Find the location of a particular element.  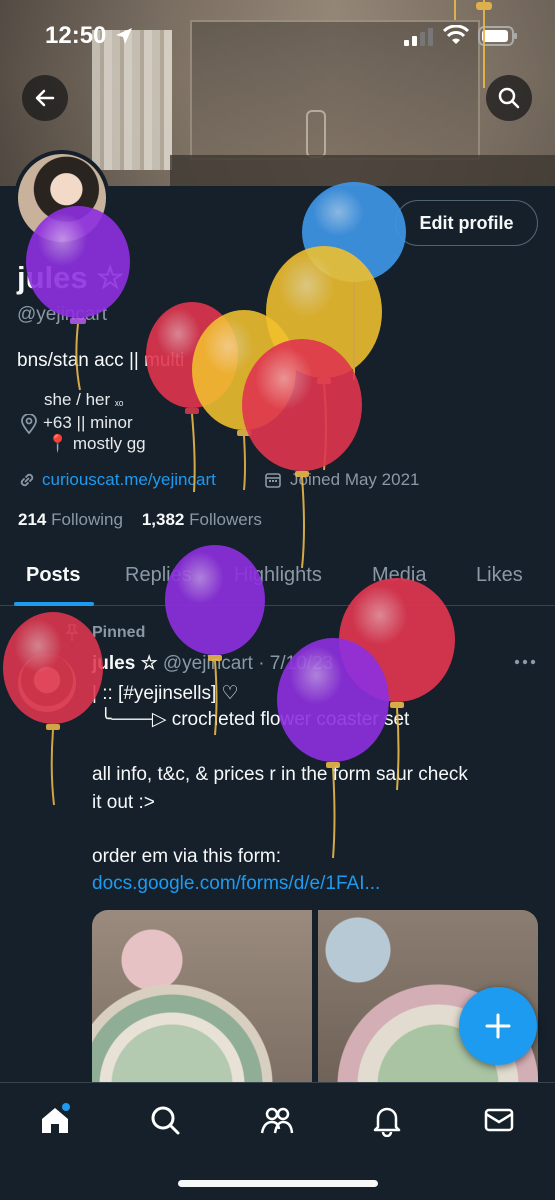

location-pin-icon is located at coordinates (29, 424).